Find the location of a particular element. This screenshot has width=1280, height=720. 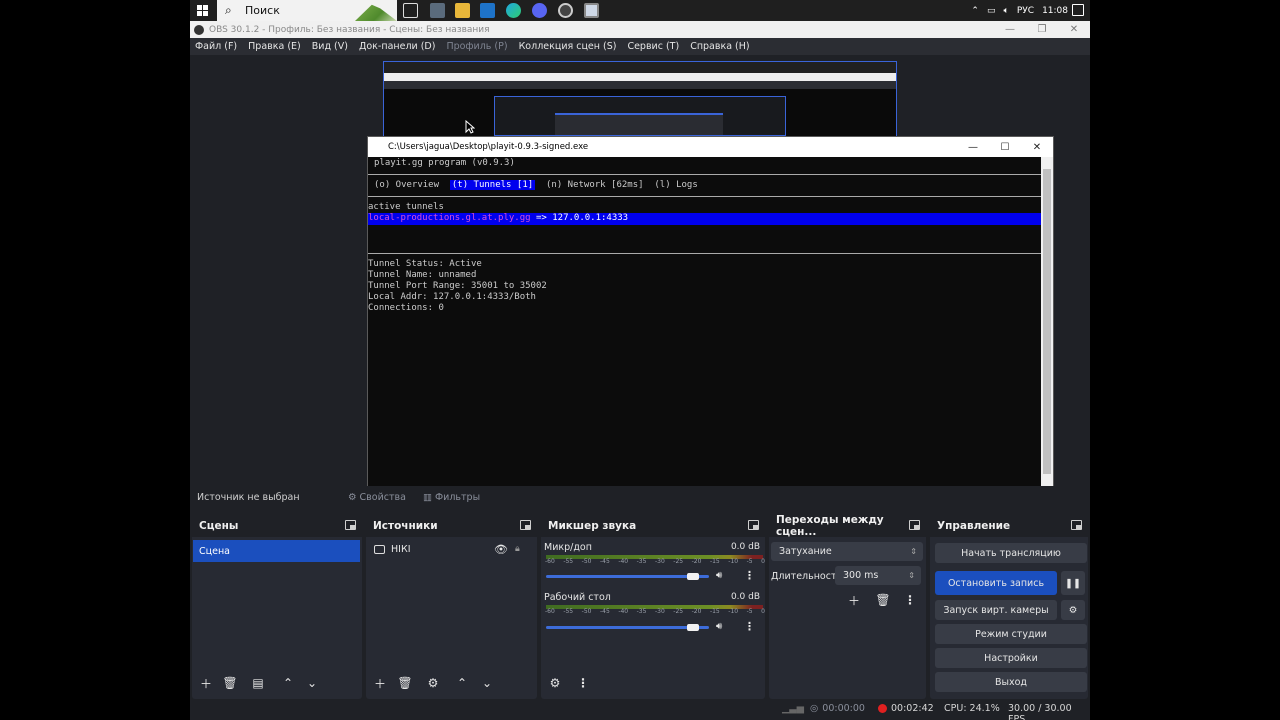

menu-file: Файл (F) is located at coordinates (216, 46).